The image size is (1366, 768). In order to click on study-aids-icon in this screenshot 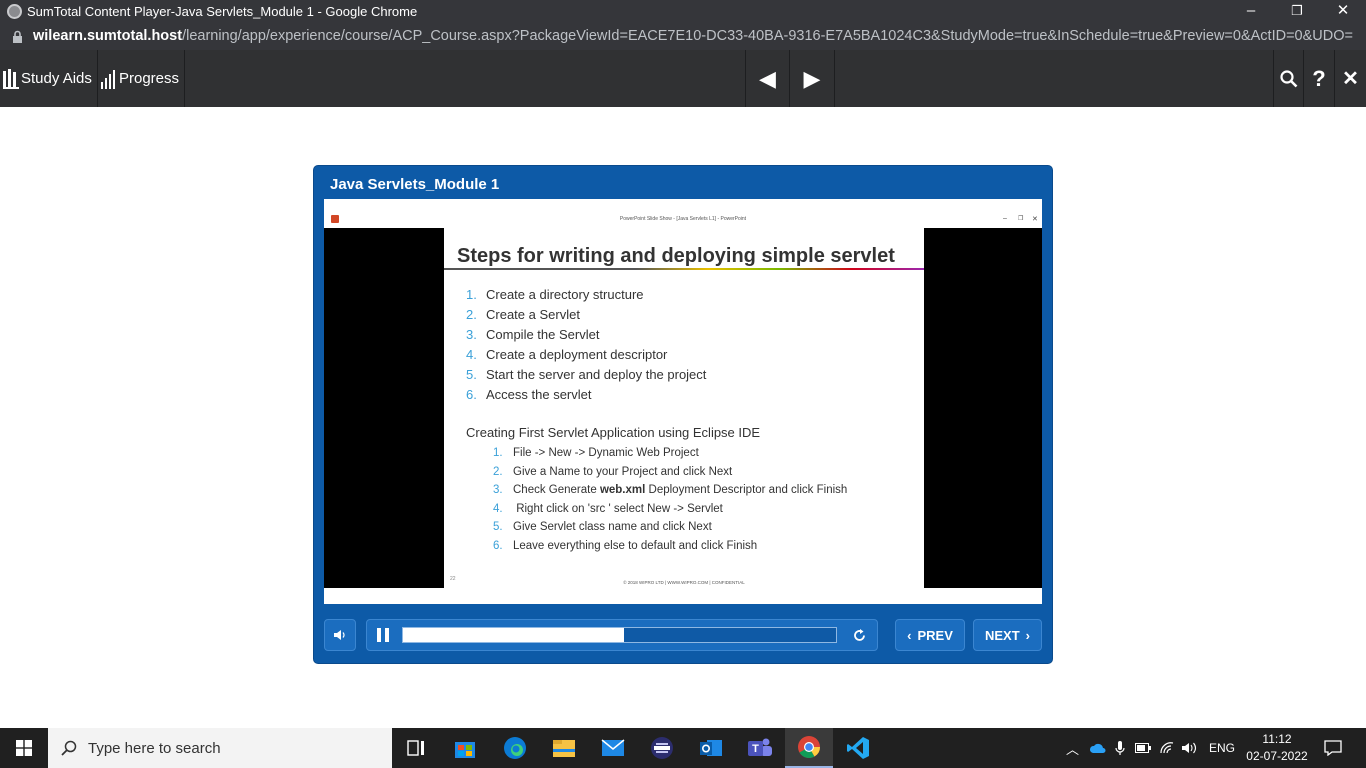, I will do `click(11, 78)`.